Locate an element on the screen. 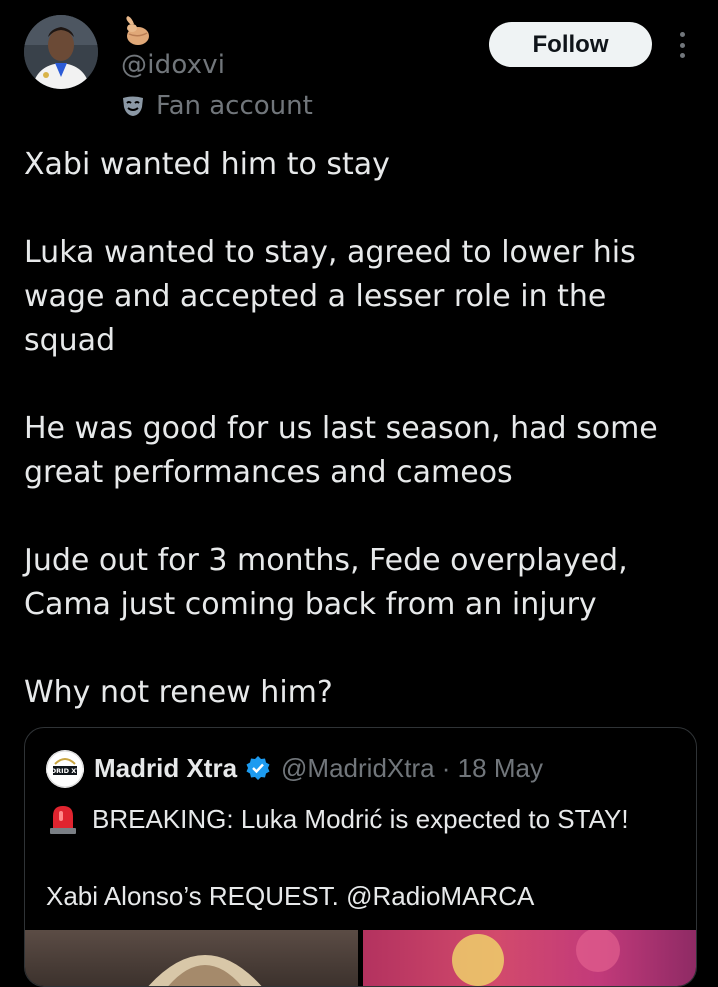  tweet-line: Why not renew him? is located at coordinates (178, 692).